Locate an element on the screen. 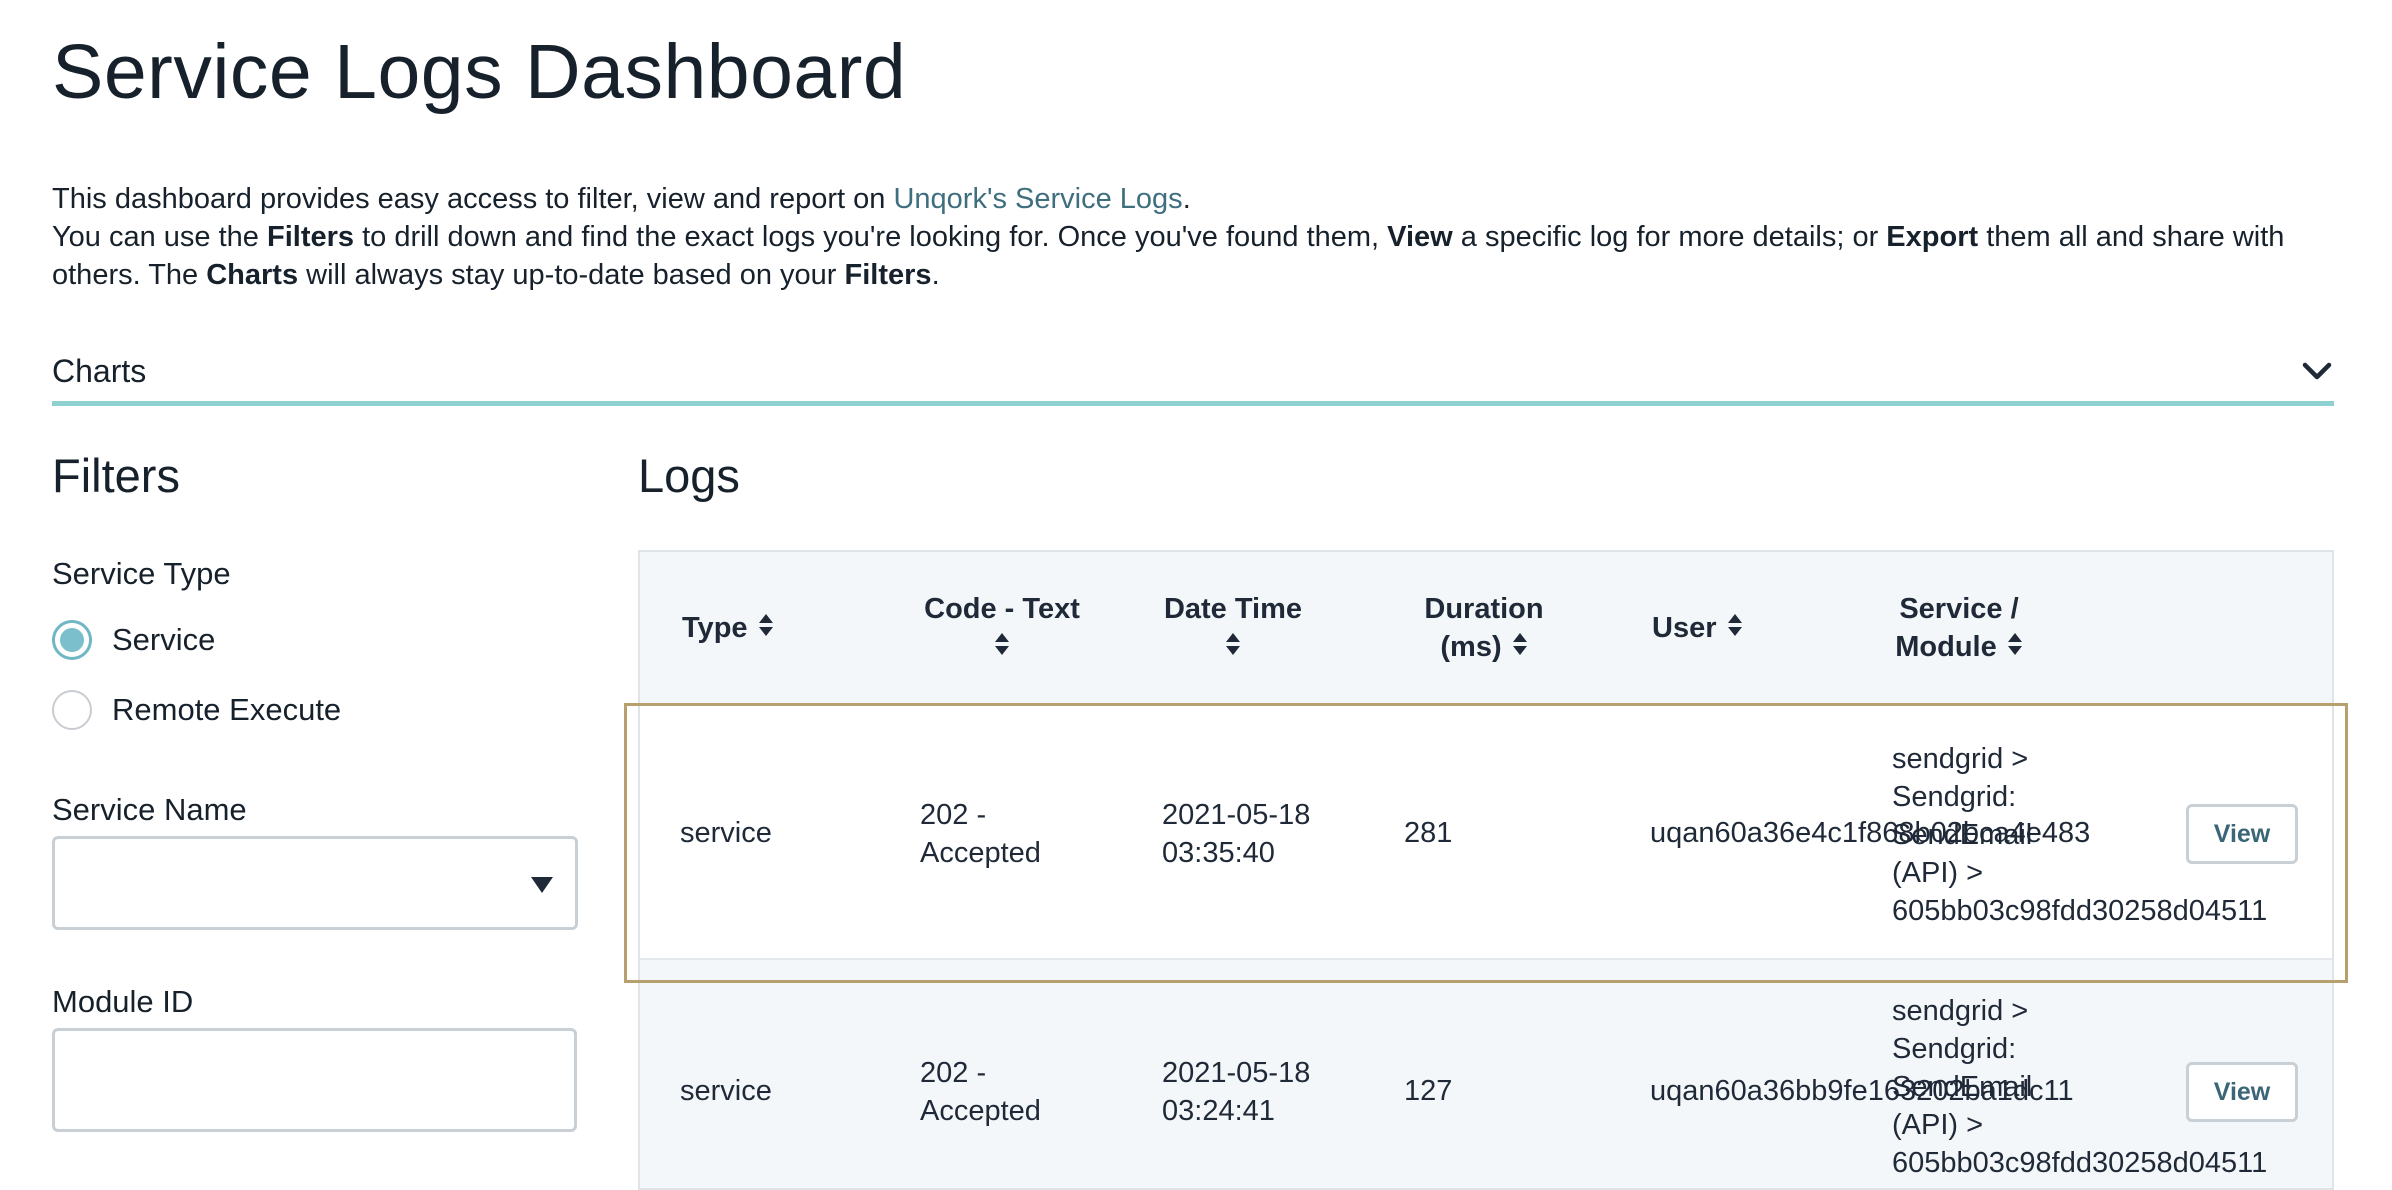 This screenshot has width=2392, height=1190. intro-bold-charts: Charts is located at coordinates (252, 275).